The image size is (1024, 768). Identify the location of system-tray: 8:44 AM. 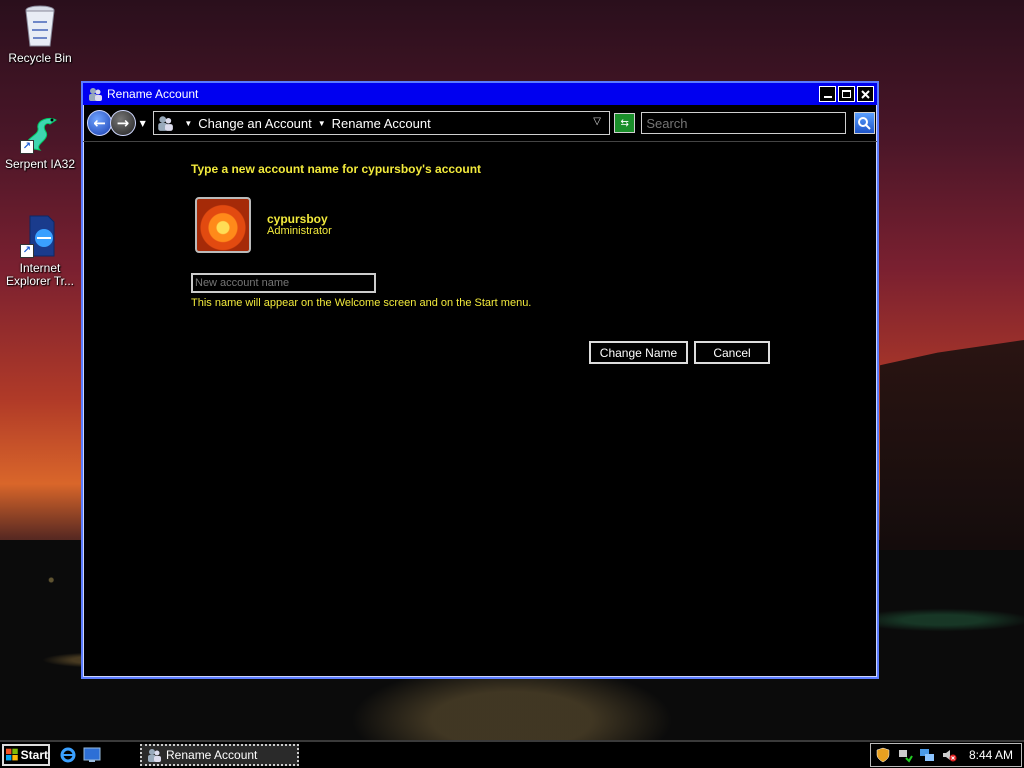
(946, 755).